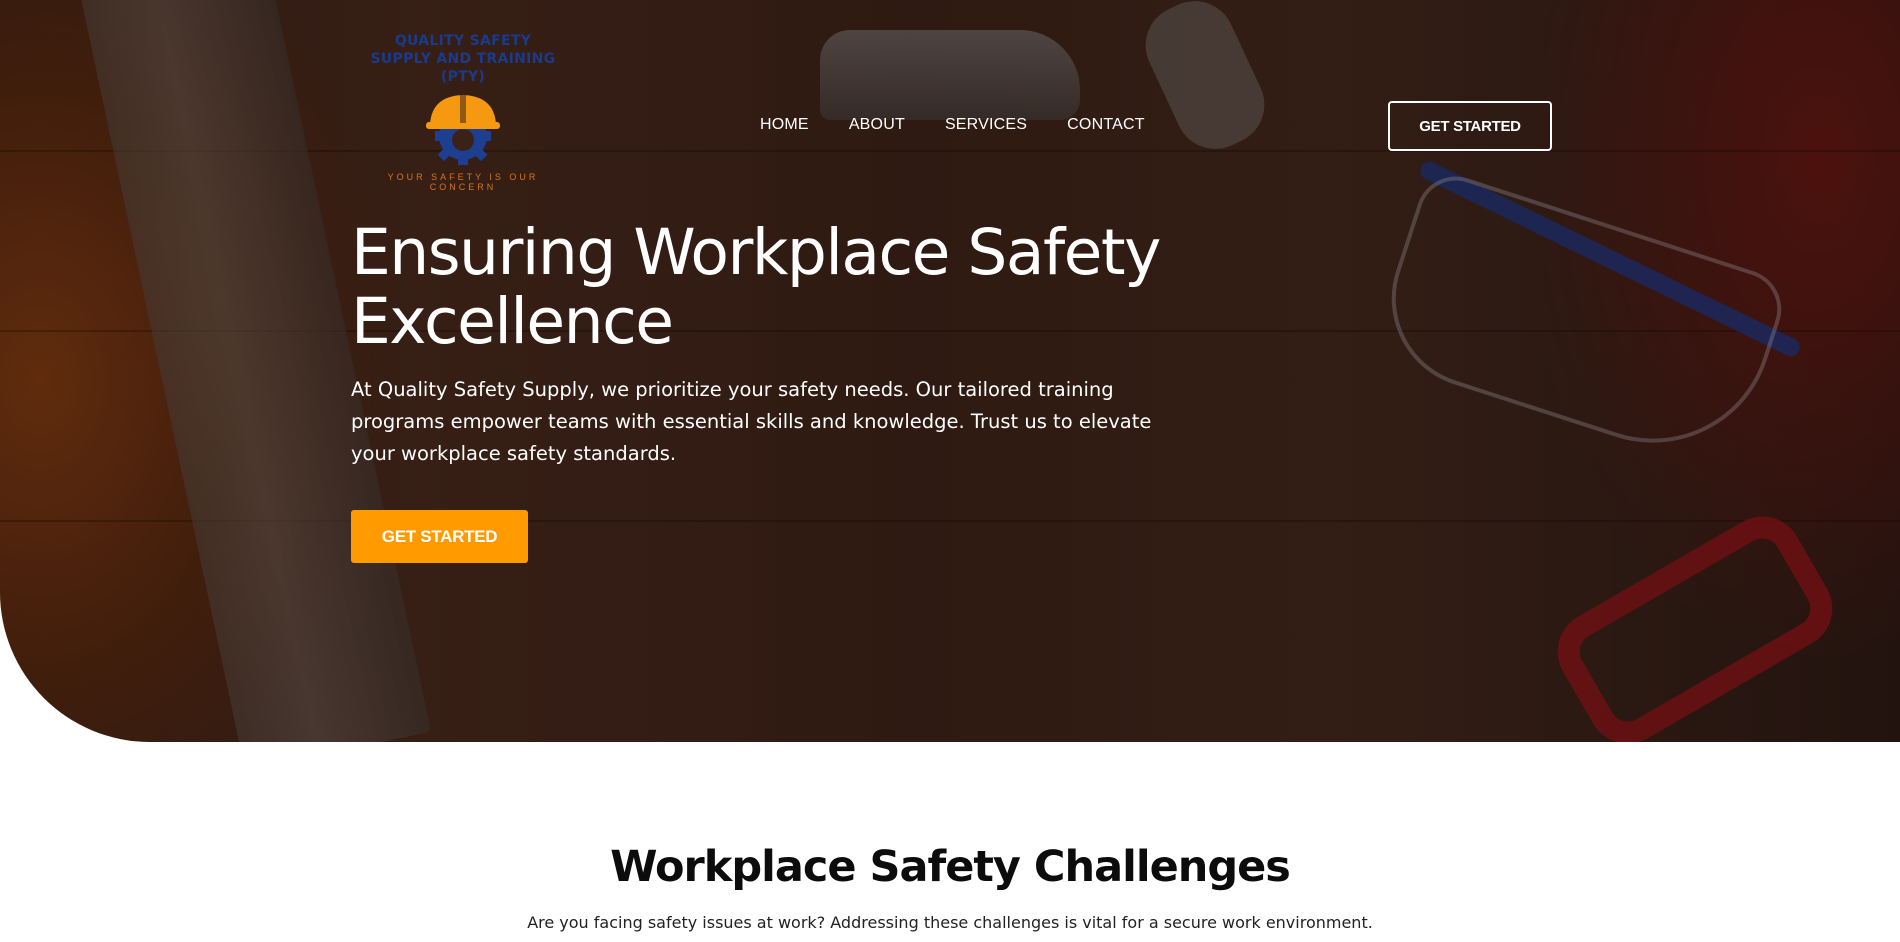 The width and height of the screenshot is (1900, 942). I want to click on nav-about: ABOUT, so click(877, 125).